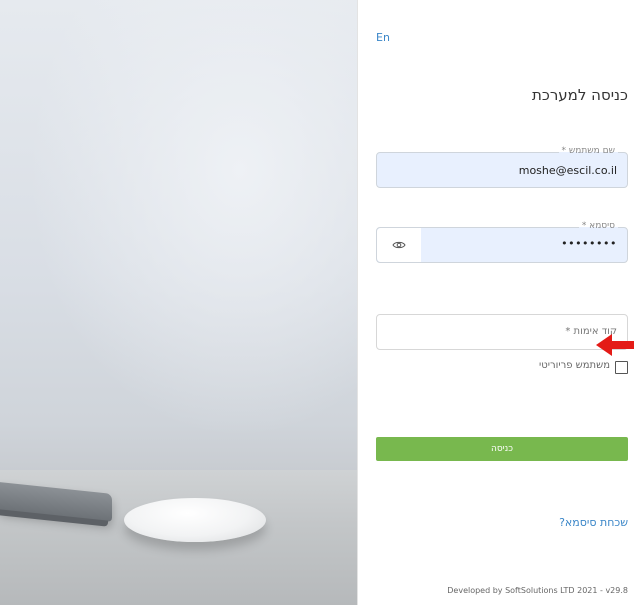 Image resolution: width=638 pixels, height=605 pixels. What do you see at coordinates (399, 245) in the screenshot?
I see `eye-icon` at bounding box center [399, 245].